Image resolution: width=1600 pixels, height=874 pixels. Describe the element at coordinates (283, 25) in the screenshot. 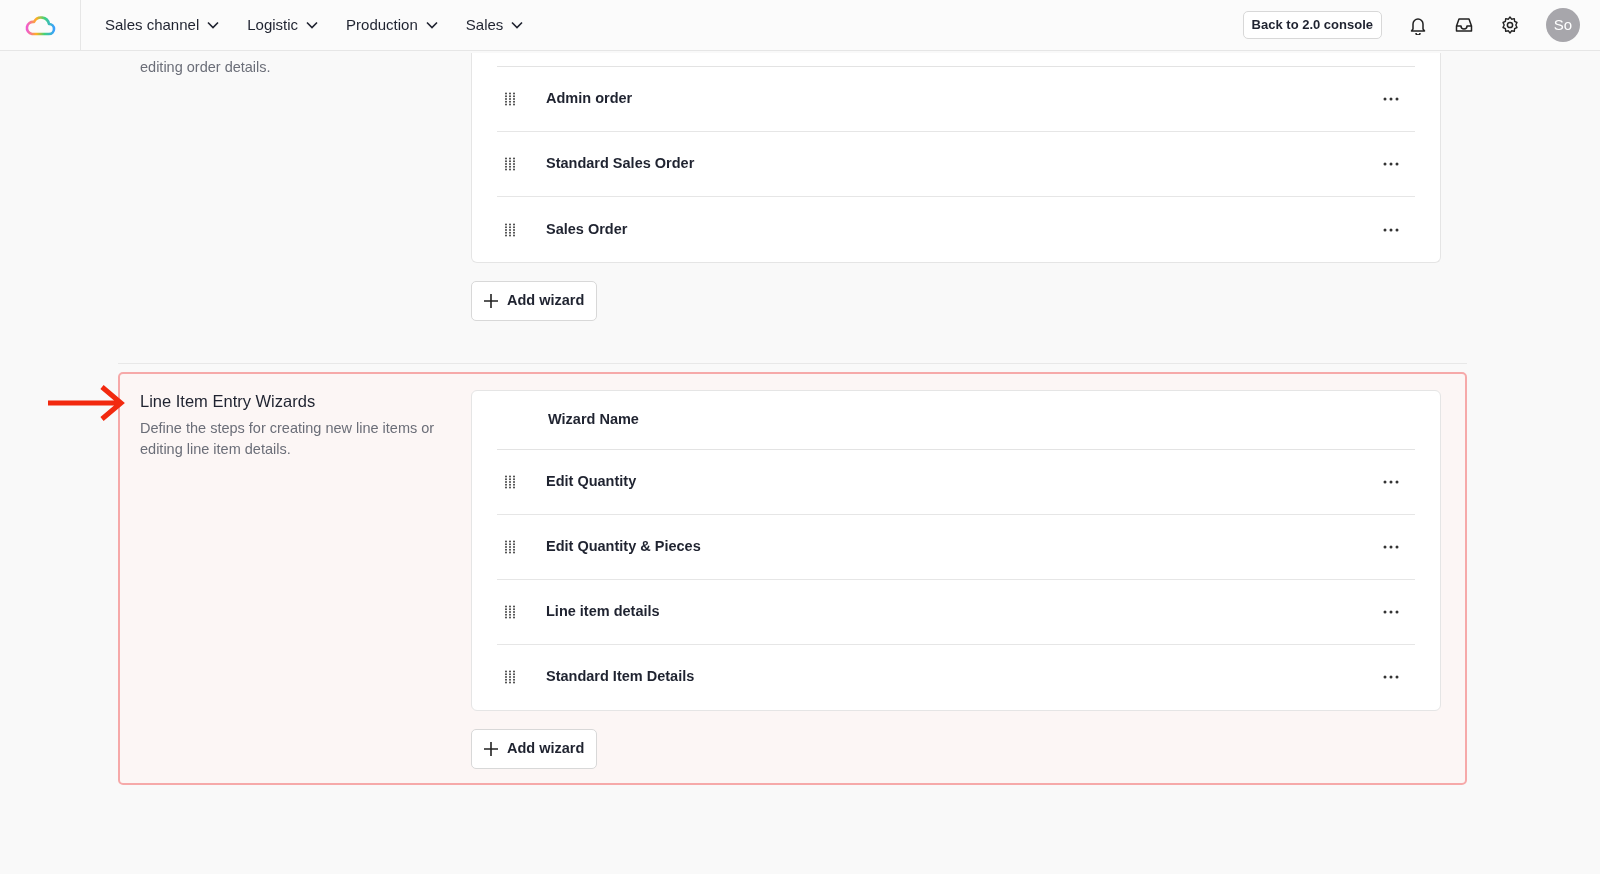

I see `nav-menu: Logistic` at that location.